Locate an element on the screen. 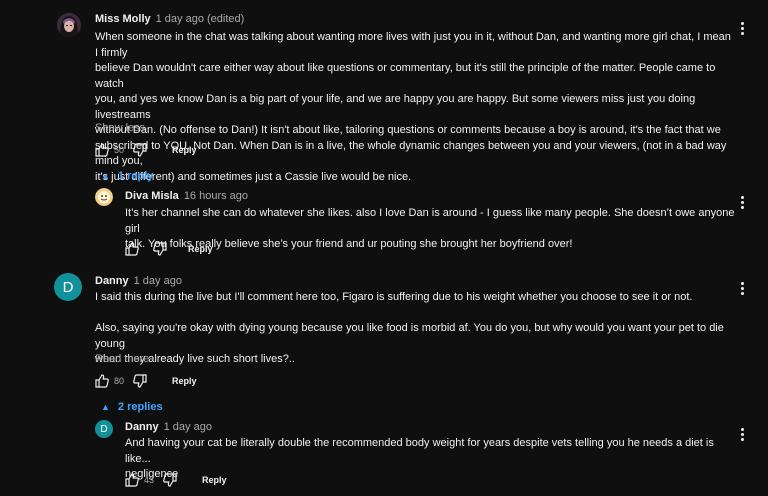 This screenshot has height=496, width=768. comment-author: Diva Misla 16 hours ago is located at coordinates (186, 196).